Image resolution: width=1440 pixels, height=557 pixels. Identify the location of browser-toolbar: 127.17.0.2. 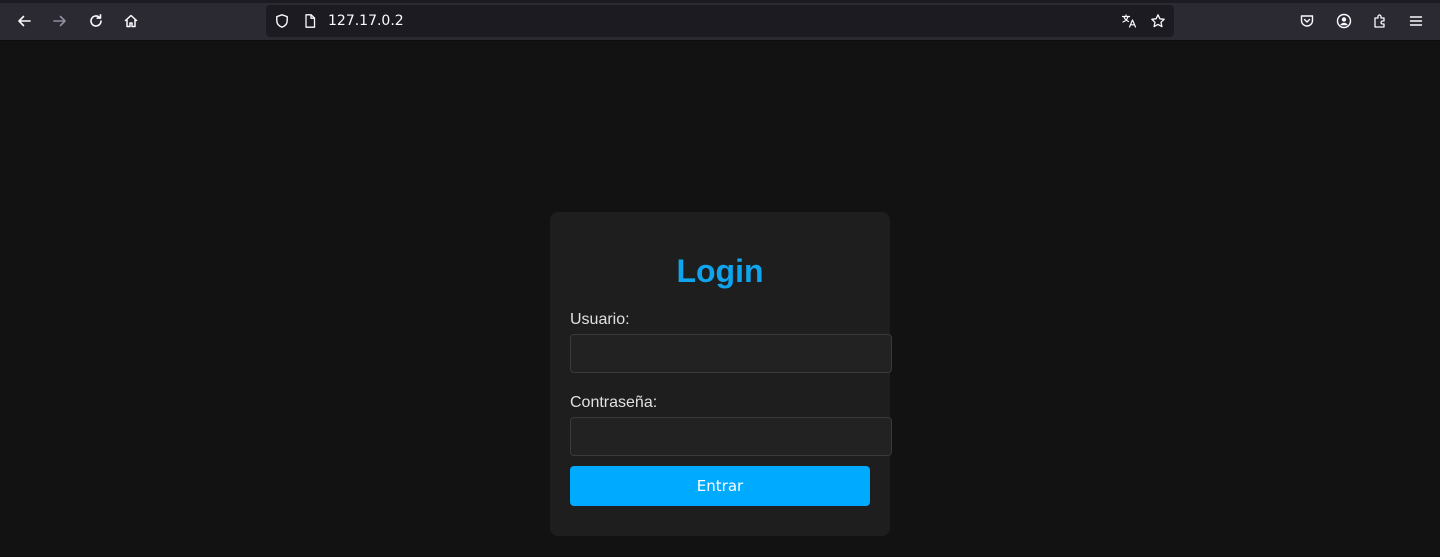
(720, 20).